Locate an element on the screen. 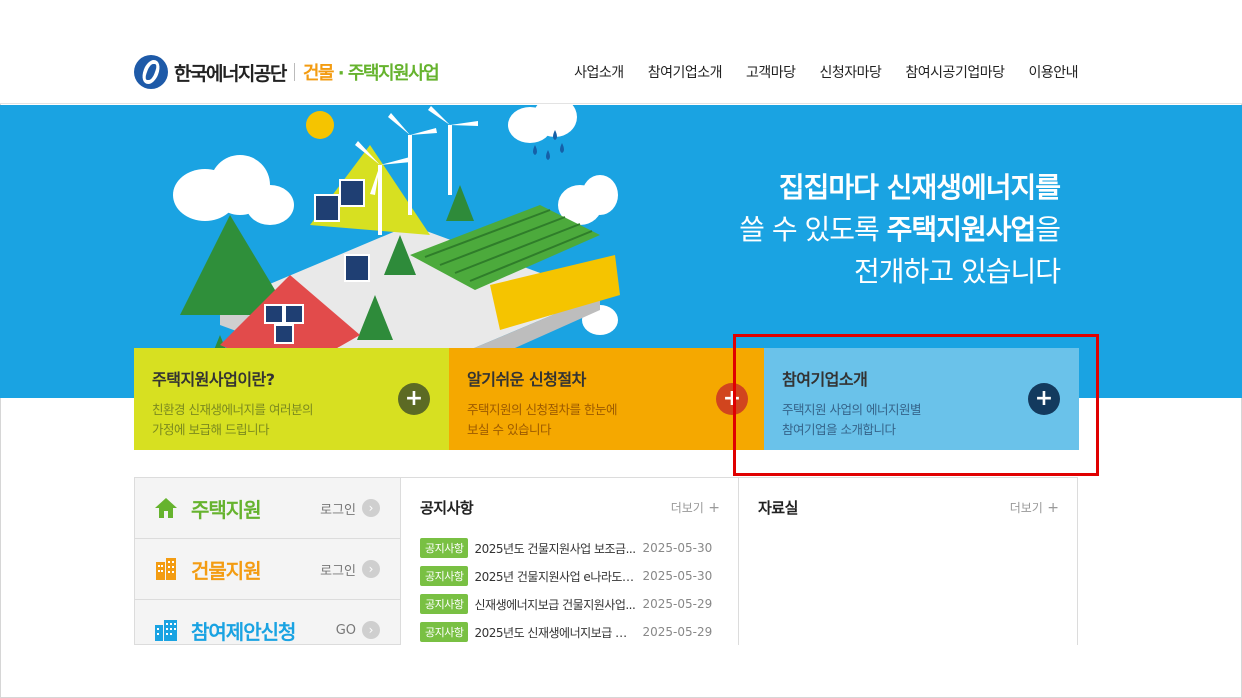  notice-row: 공지사항 2025년도 신재생에너지보급 주택... 2025-05-29 is located at coordinates (570, 632).